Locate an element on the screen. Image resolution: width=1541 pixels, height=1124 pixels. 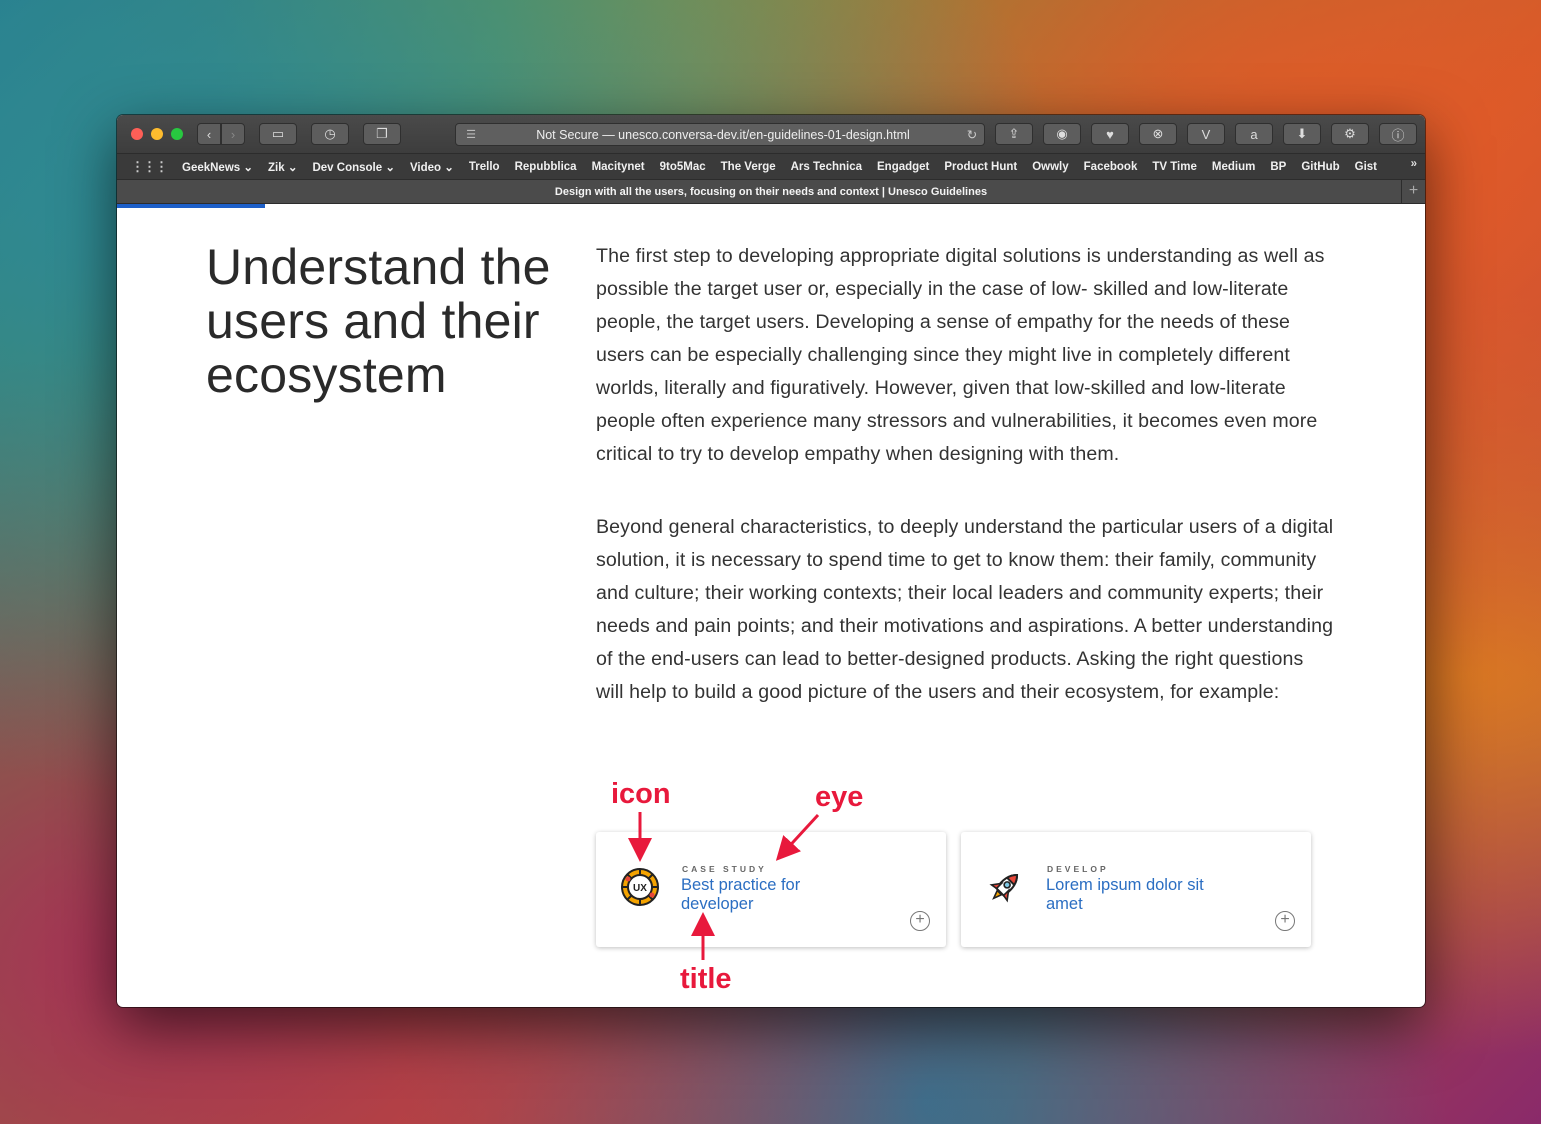
ux-badge-icon: UX is located at coordinates (640, 887).